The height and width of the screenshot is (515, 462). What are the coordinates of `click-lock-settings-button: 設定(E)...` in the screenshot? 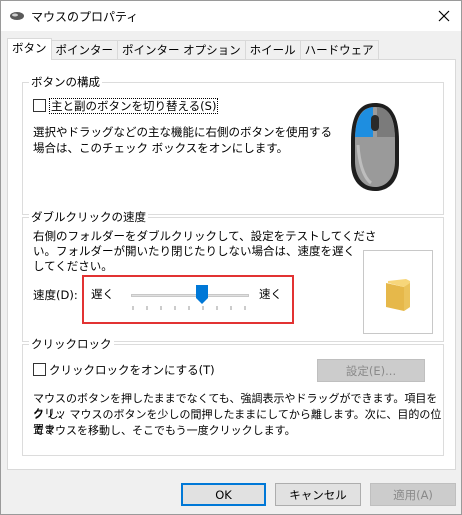 It's located at (371, 370).